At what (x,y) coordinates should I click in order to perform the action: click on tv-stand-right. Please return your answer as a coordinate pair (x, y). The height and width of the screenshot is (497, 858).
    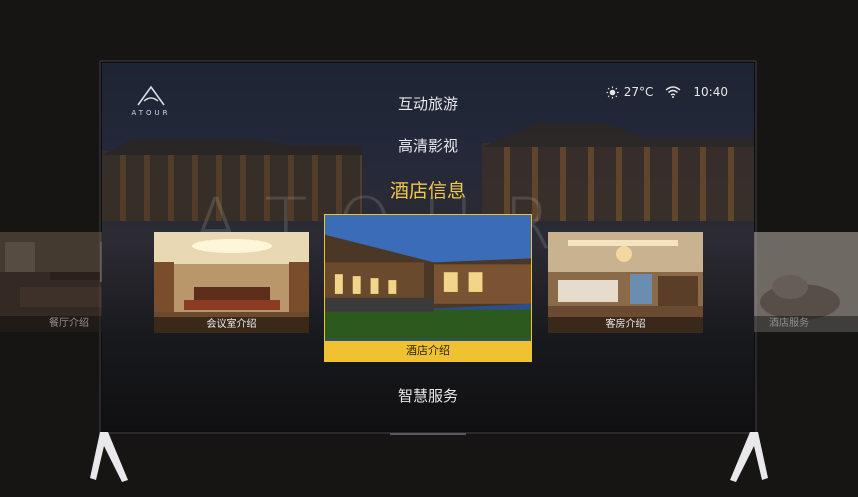
    Looking at the image, I should click on (749, 457).